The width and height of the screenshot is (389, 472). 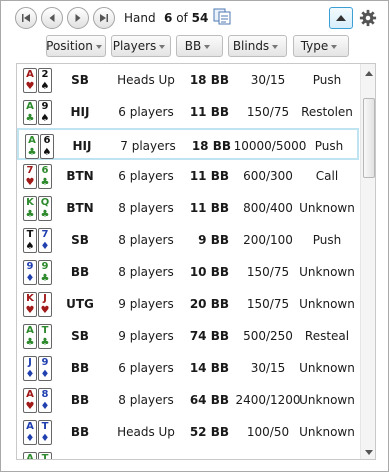 I want to click on hole-cards: K ♥ J ♥, so click(x=37, y=304).